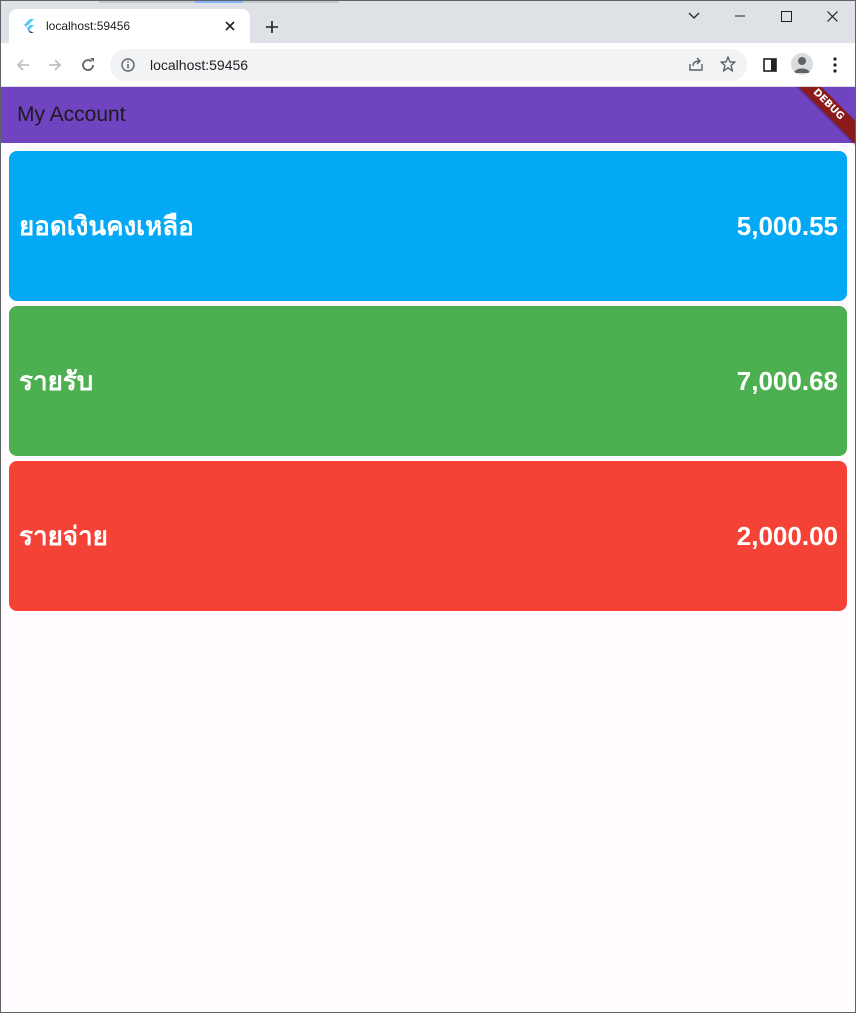 This screenshot has height=1013, width=856. I want to click on page-title: My Account, so click(71, 114).